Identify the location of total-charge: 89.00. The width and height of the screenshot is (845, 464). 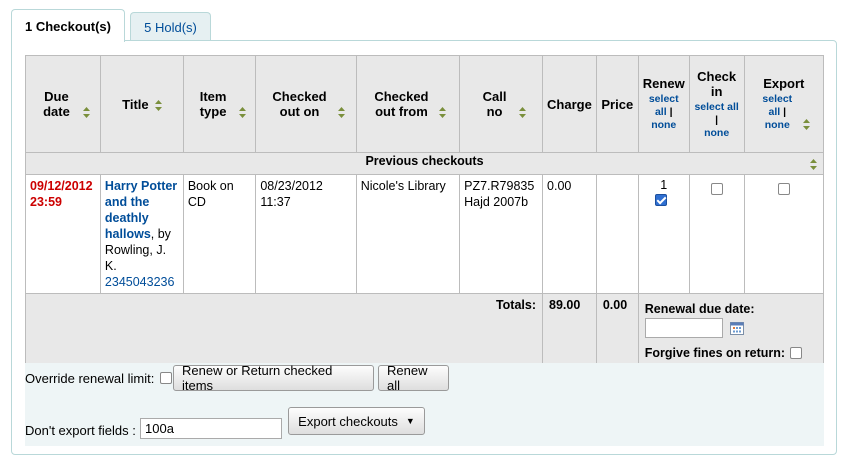
(569, 332).